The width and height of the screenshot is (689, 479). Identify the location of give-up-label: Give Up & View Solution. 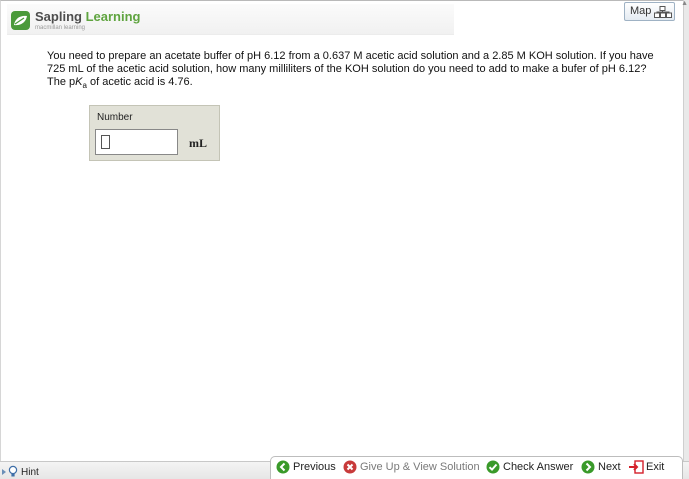
(420, 467).